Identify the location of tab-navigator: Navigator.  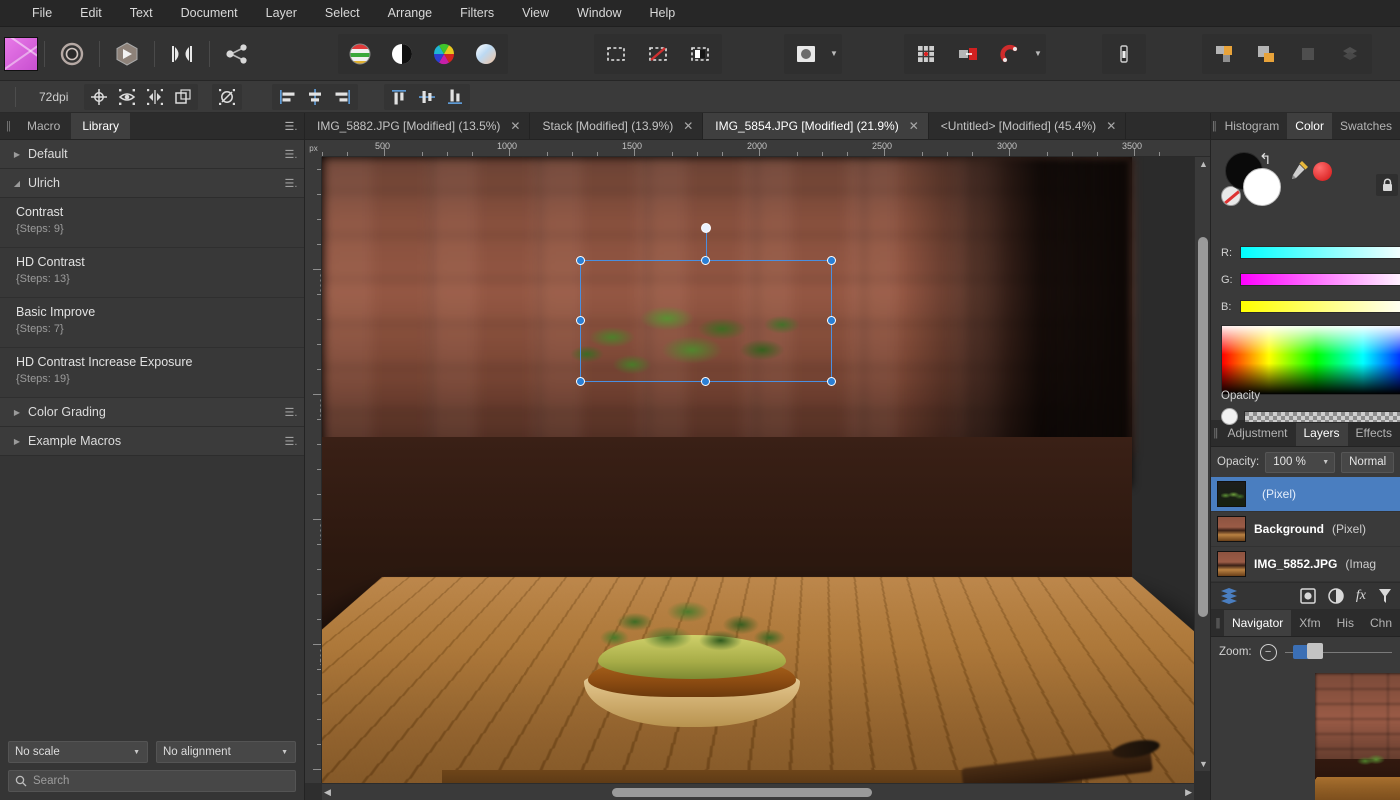
(1257, 623).